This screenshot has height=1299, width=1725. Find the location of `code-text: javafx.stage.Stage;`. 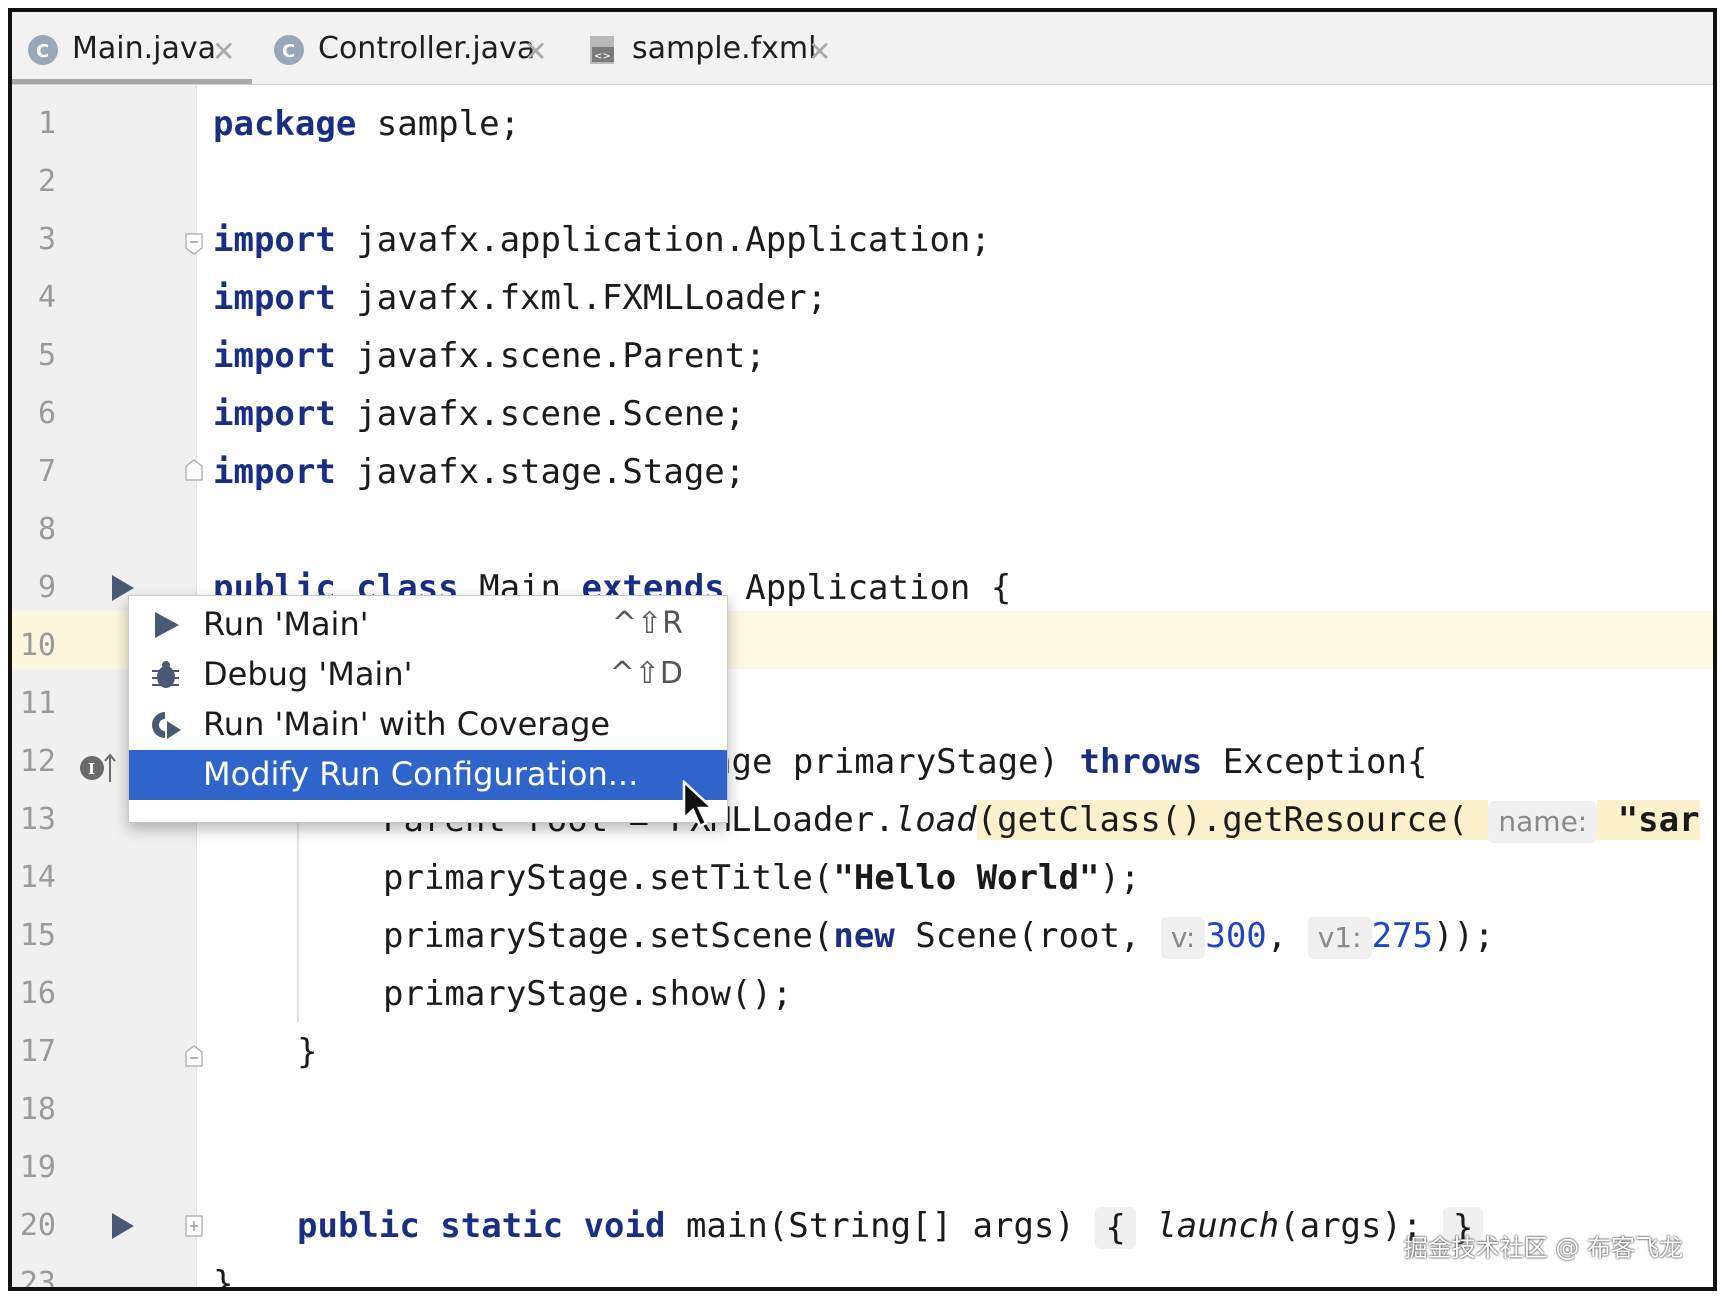

code-text: javafx.stage.Stage; is located at coordinates (540, 472).